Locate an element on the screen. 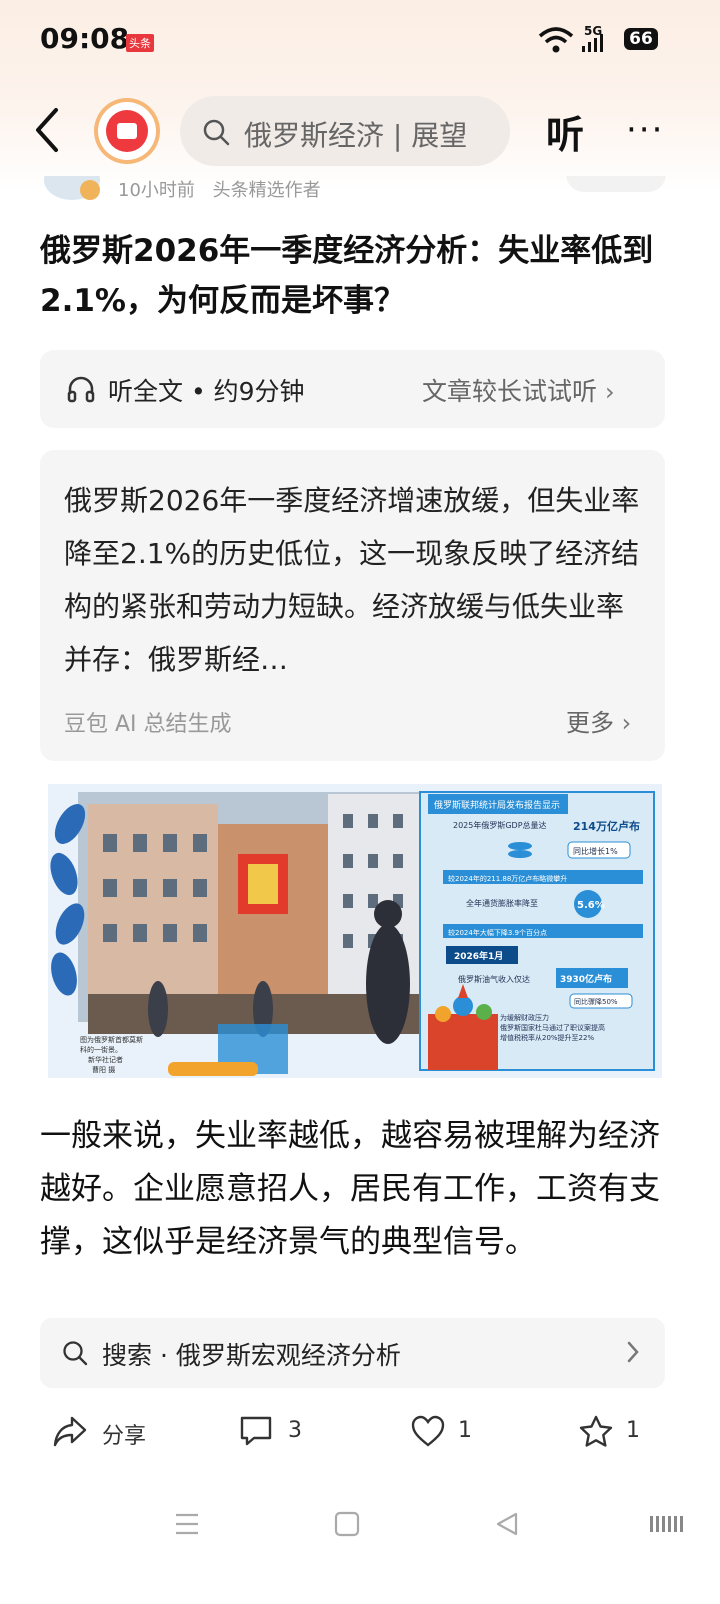 The height and width of the screenshot is (1604, 720). summary-source: 豆包 AI 总结生成 is located at coordinates (148, 724).